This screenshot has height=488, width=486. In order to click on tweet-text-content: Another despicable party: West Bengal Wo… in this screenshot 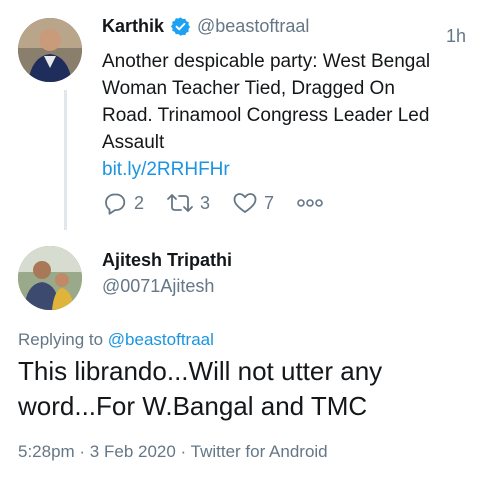, I will do `click(266, 102)`.